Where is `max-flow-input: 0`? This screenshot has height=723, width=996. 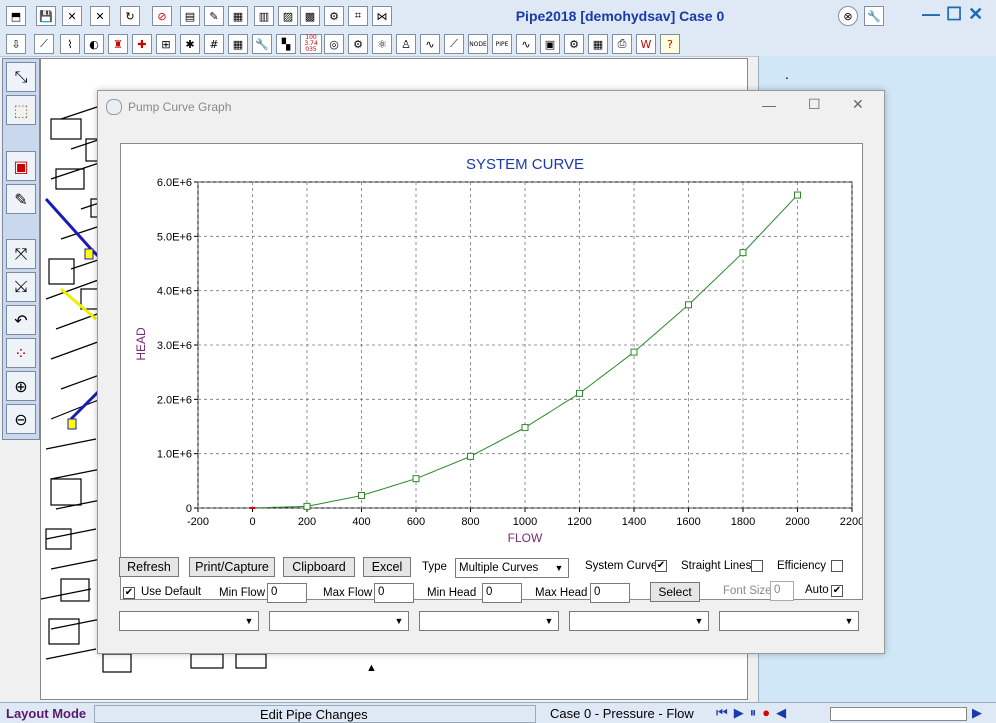
max-flow-input: 0 is located at coordinates (394, 593).